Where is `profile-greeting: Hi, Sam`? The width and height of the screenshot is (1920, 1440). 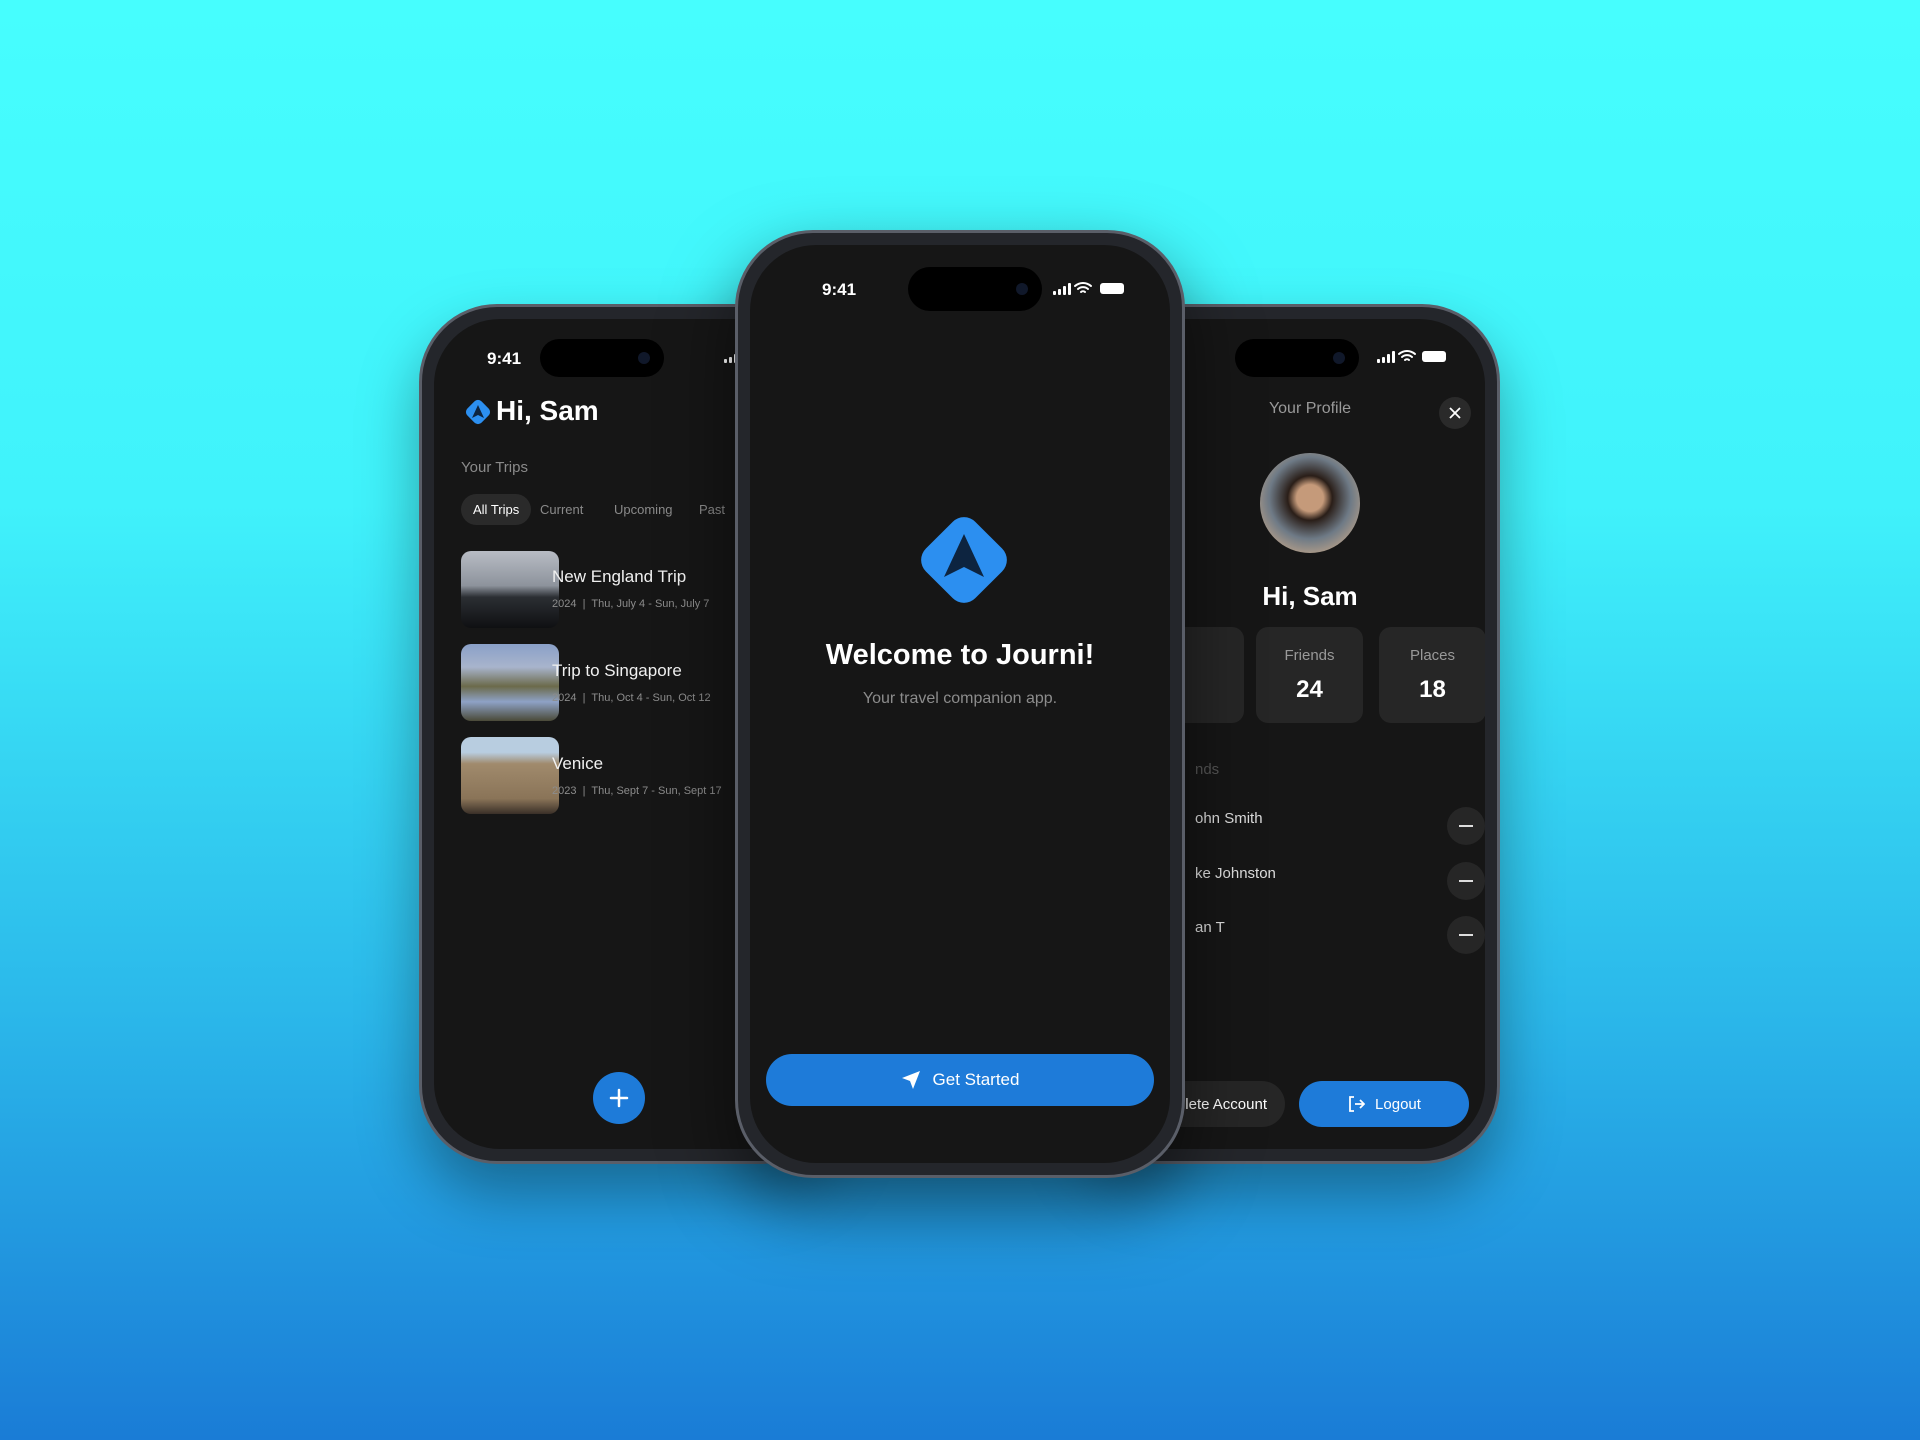 profile-greeting: Hi, Sam is located at coordinates (1310, 596).